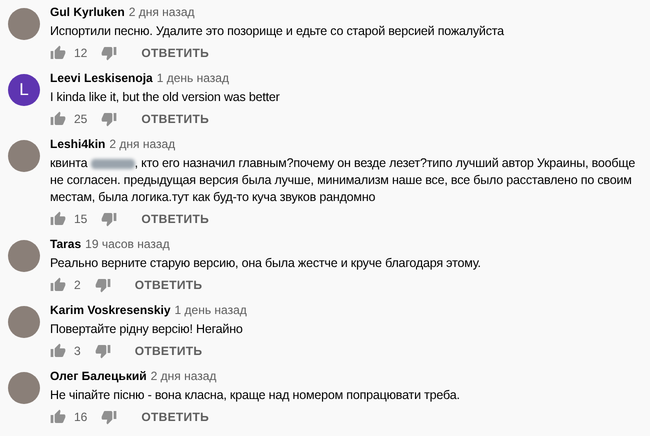 The image size is (650, 436). What do you see at coordinates (81, 417) in the screenshot?
I see `like-count: 16` at bounding box center [81, 417].